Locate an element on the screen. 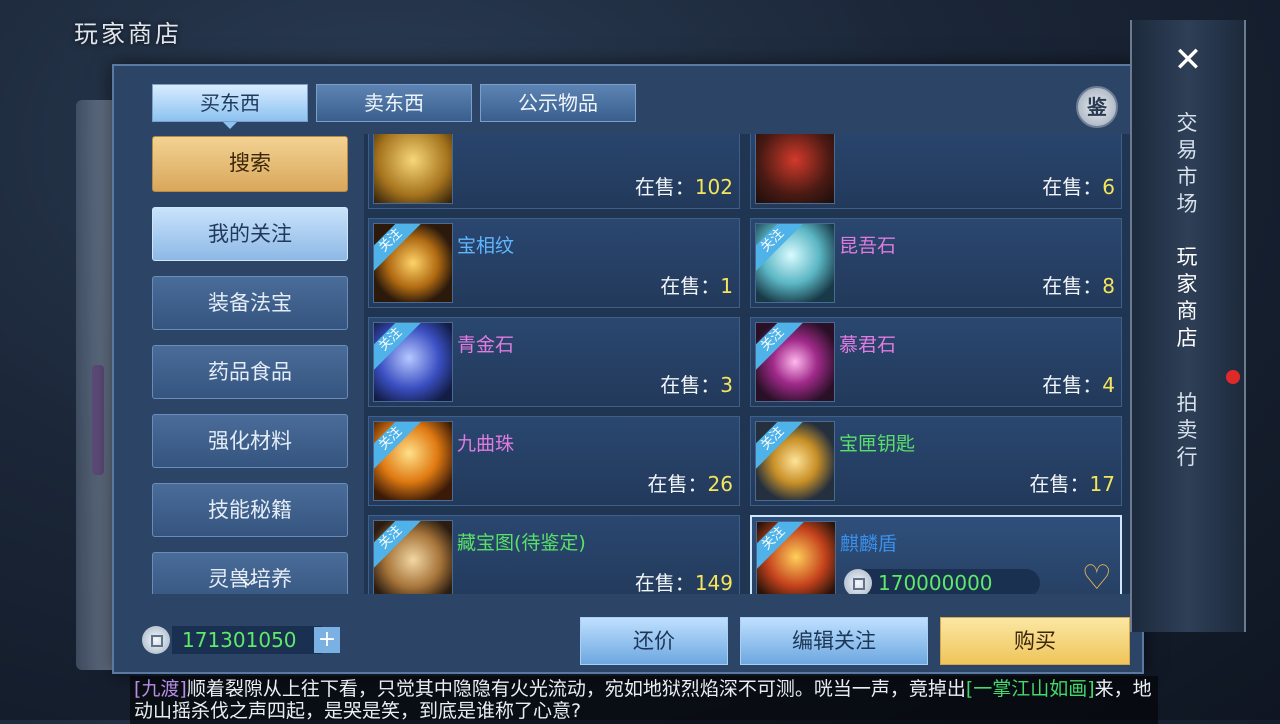 The image size is (1280, 724). tab-trading-market: 交易市场 is located at coordinates (1187, 164).